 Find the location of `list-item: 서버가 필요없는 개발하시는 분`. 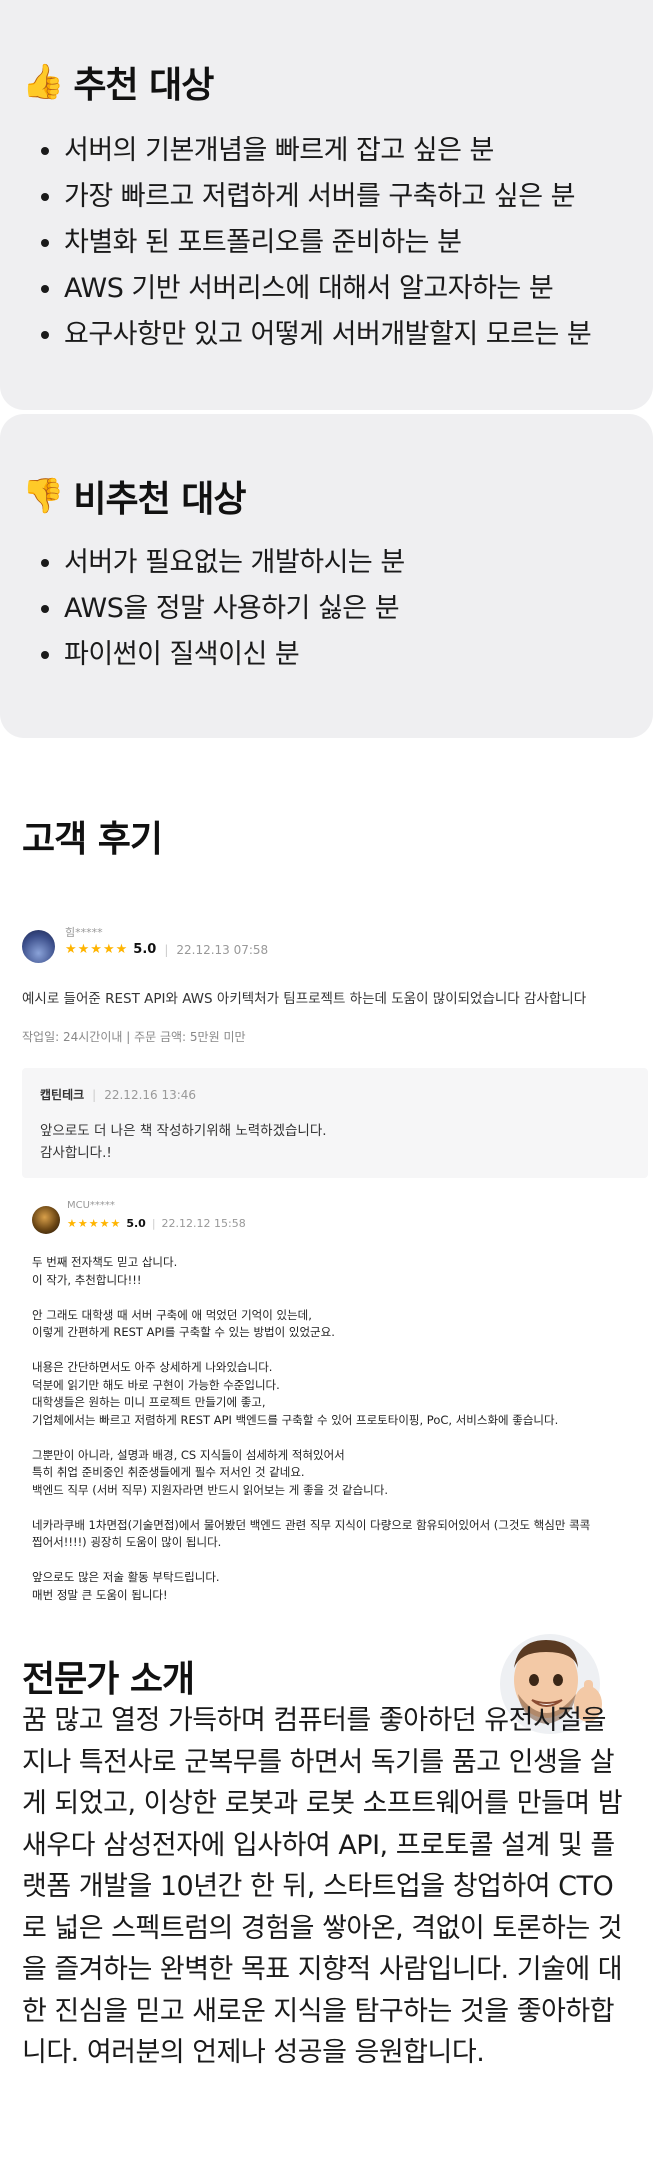

list-item: 서버가 필요없는 개발하시는 분 is located at coordinates (234, 563).